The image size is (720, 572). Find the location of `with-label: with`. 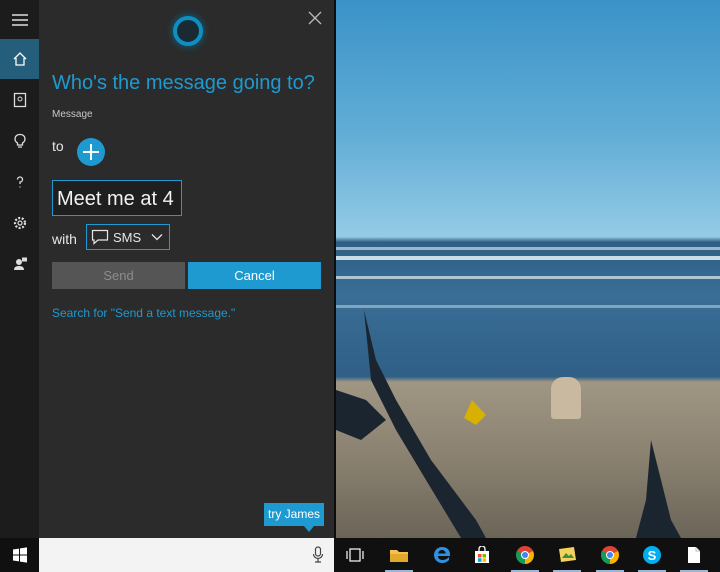

with-label: with is located at coordinates (64, 239).